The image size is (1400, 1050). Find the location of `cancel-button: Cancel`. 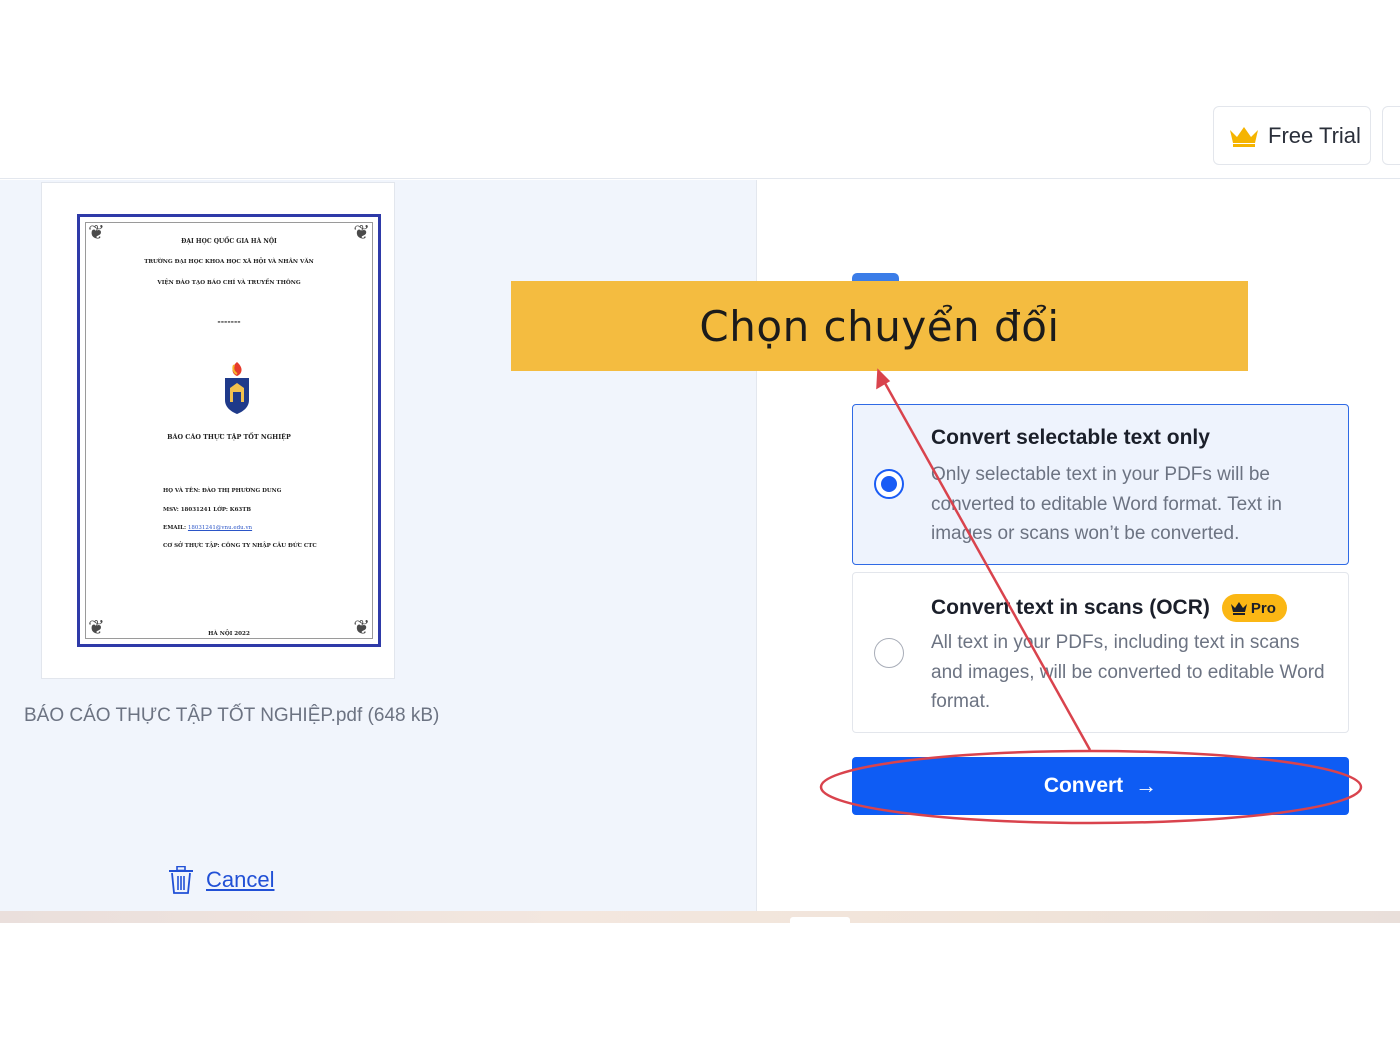

cancel-button: Cancel is located at coordinates (221, 880).